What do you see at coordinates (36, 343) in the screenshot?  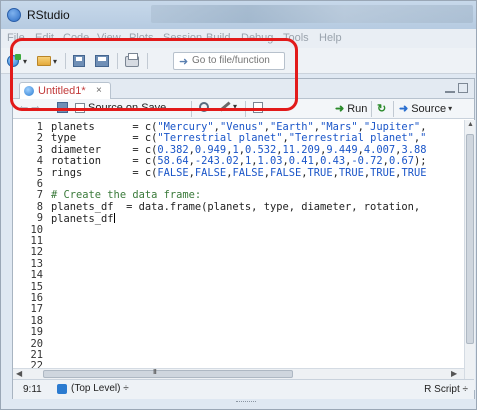 I see `line-number: 20` at bounding box center [36, 343].